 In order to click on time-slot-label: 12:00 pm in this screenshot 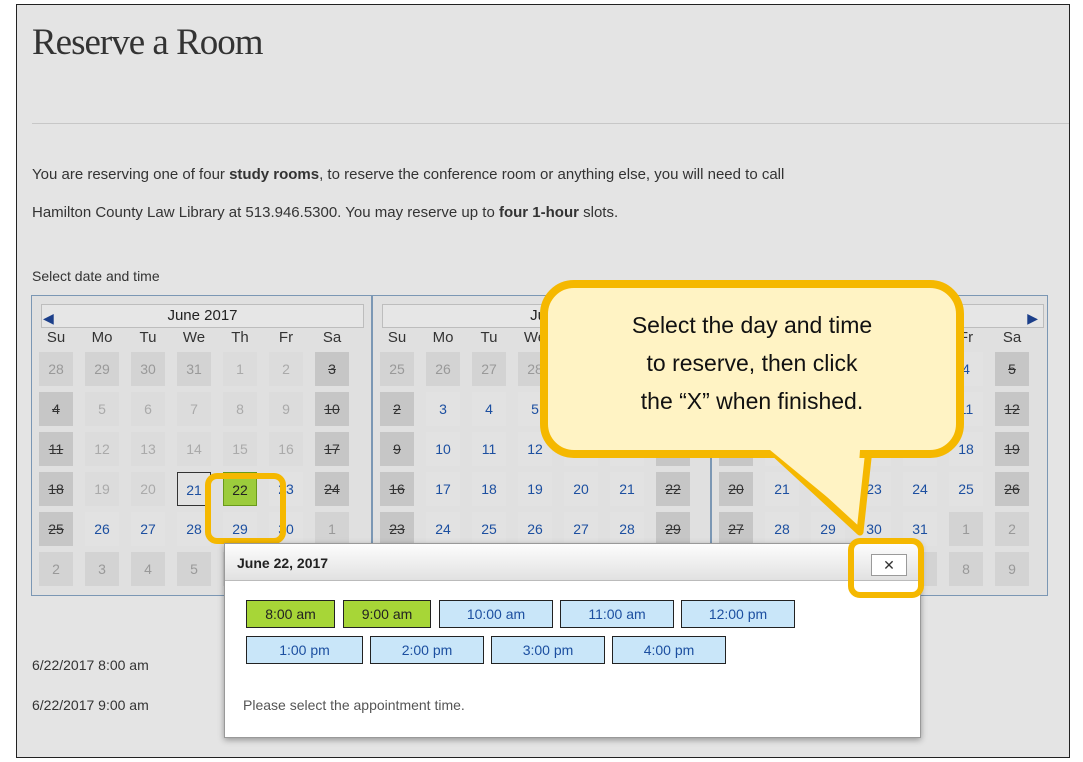, I will do `click(738, 614)`.